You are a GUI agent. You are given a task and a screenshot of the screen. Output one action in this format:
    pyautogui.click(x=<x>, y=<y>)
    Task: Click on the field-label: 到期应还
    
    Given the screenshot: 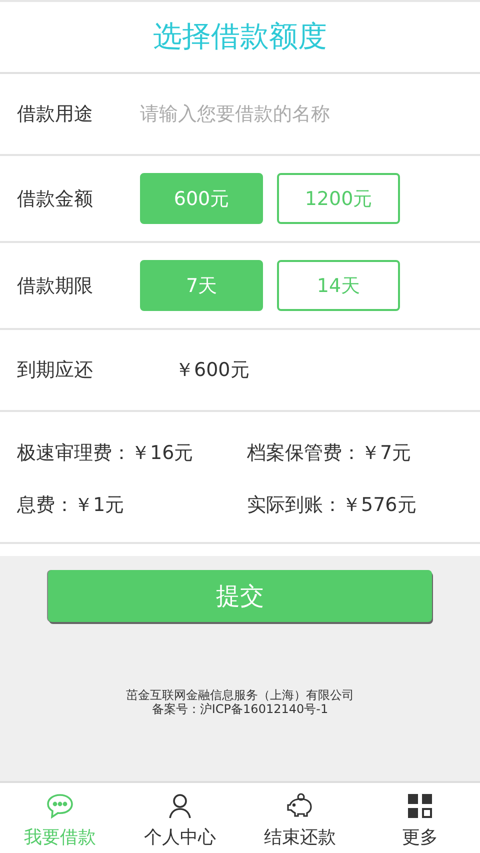 What is the action you would take?
    pyautogui.click(x=55, y=370)
    